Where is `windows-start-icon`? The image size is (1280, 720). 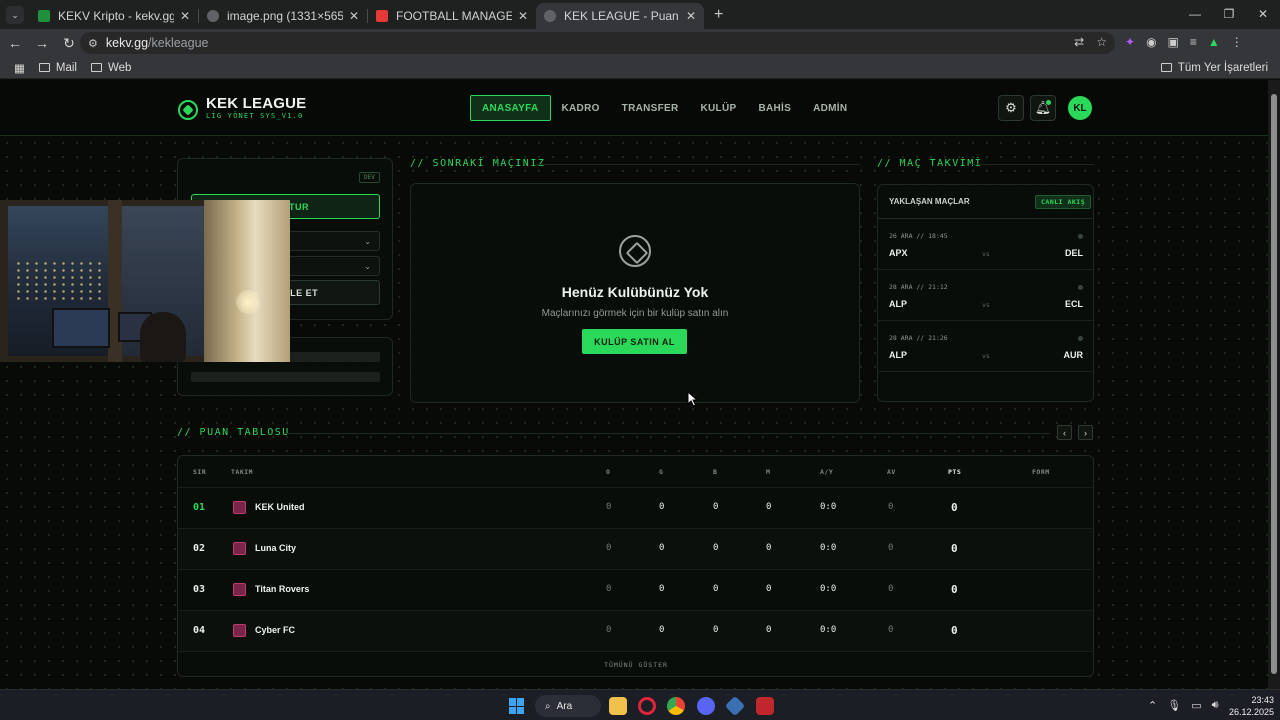
windows-start-icon is located at coordinates (517, 706).